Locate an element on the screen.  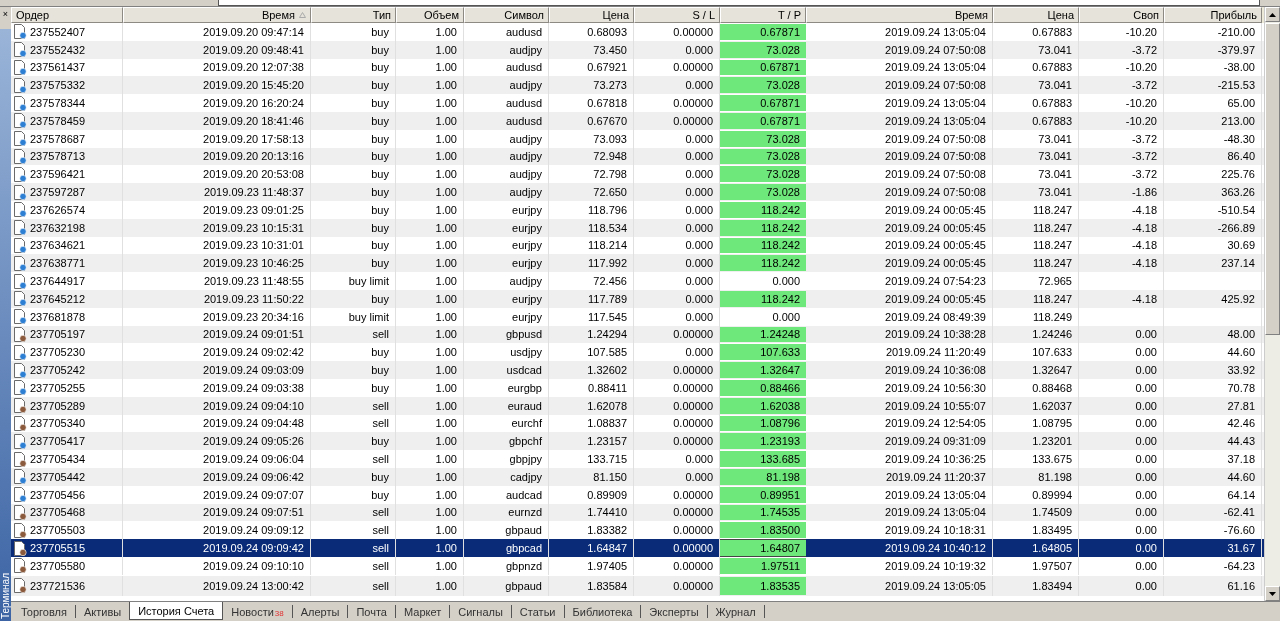
column-header: Объем is located at coordinates (430, 15).